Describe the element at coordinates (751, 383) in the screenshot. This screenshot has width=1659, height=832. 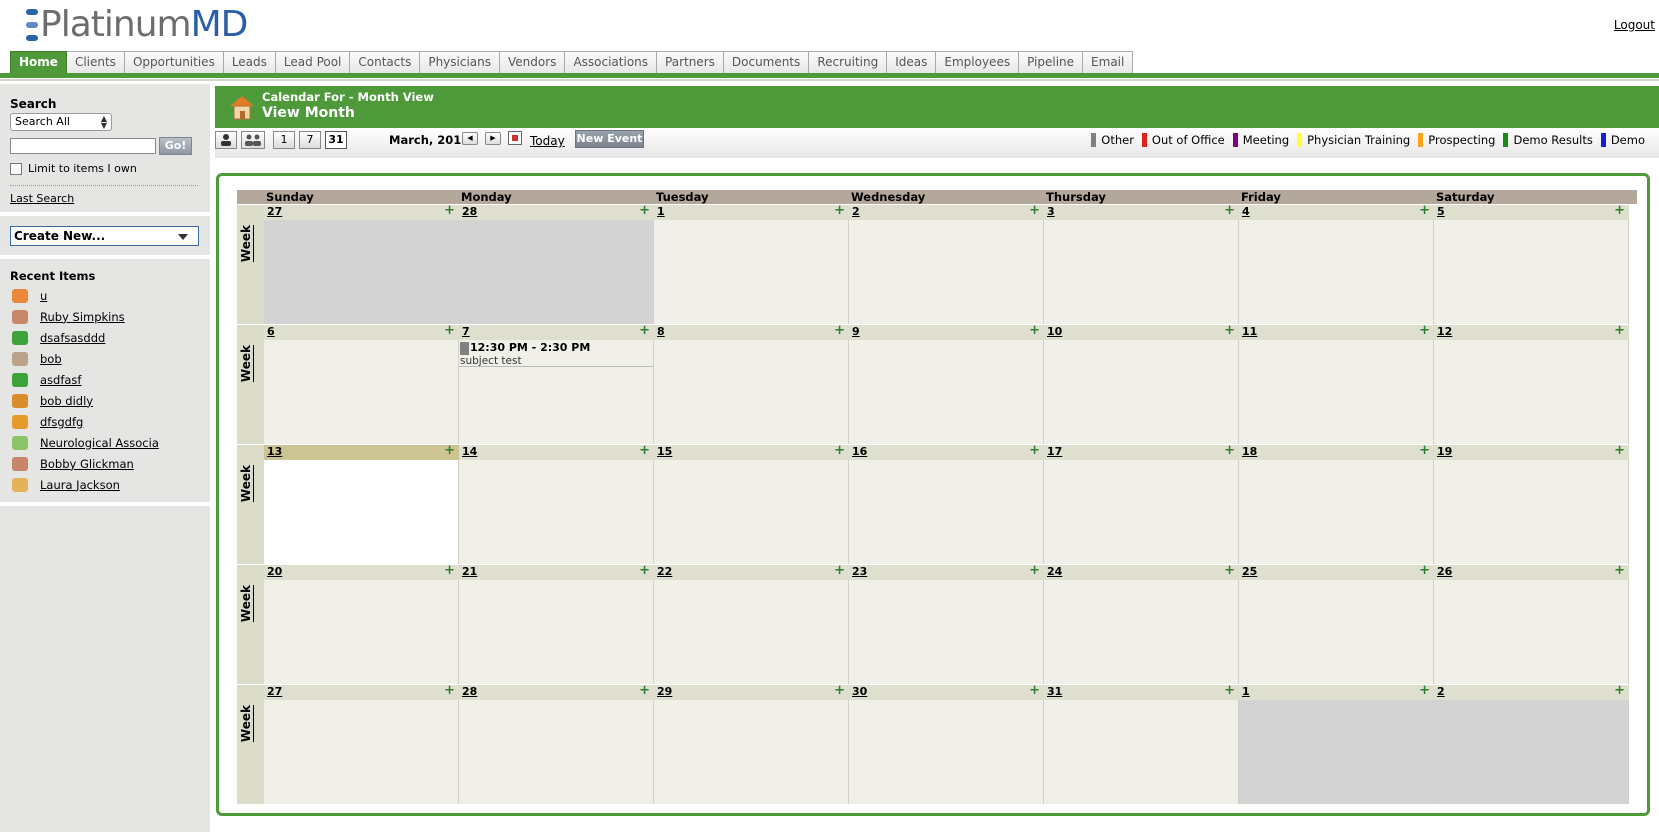
I see `day-cell: 8 +` at that location.